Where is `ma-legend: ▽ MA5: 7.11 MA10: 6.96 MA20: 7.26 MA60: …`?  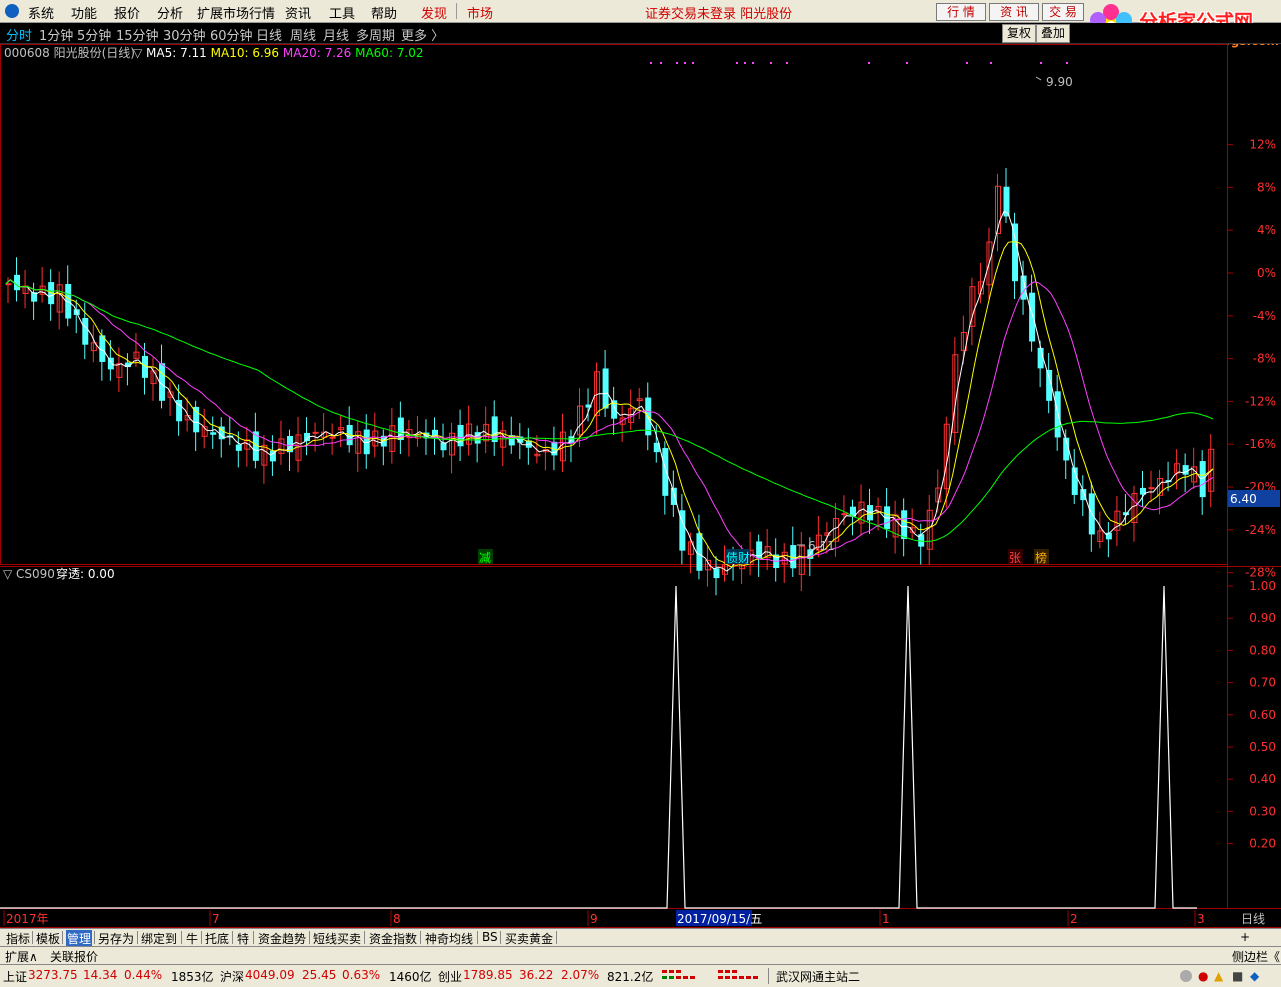
ma-legend: ▽ MA5: 7.11 MA10: 6.96 MA20: 7.26 MA60: … is located at coordinates (278, 53).